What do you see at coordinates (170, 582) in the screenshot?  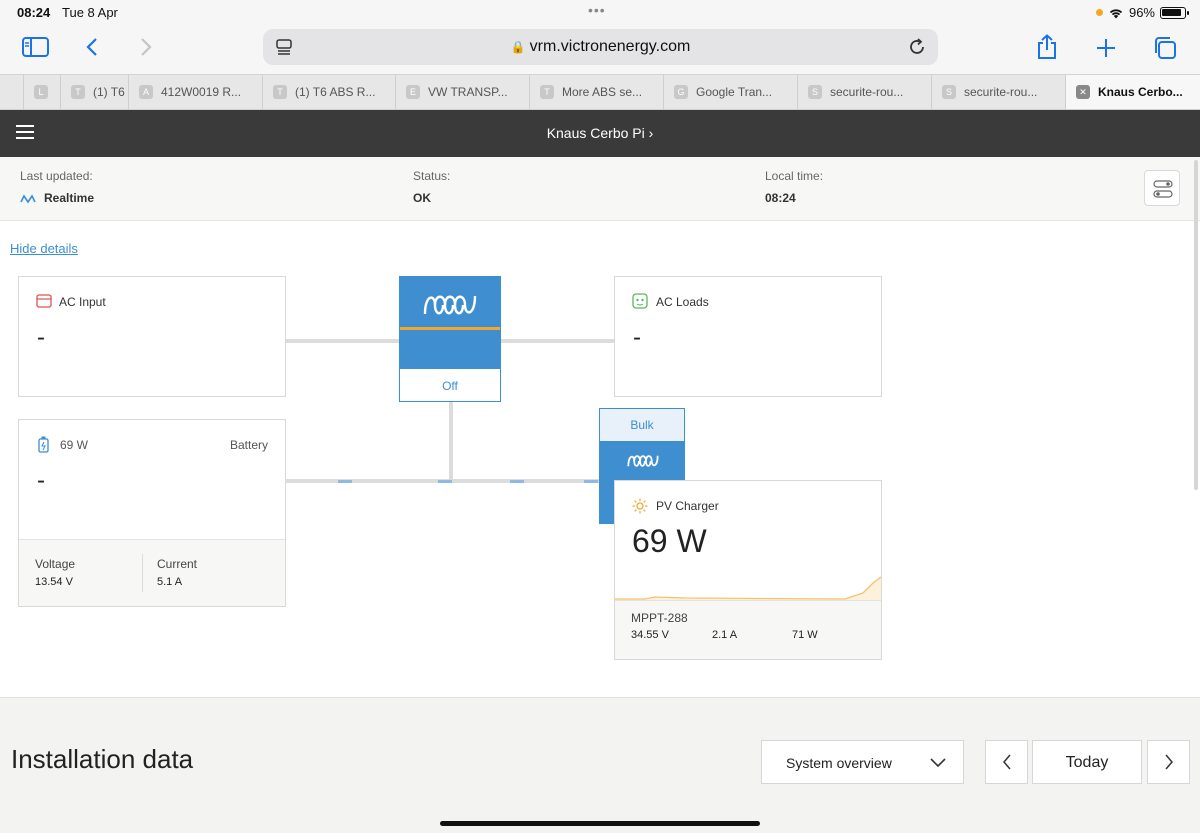 I see `current-value: 5.1 A` at bounding box center [170, 582].